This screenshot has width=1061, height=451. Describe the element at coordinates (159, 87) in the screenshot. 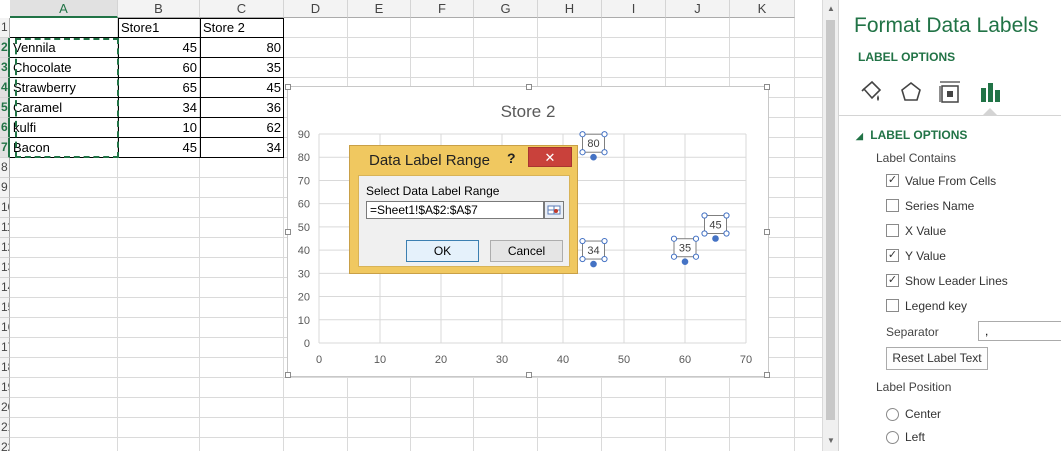

I see `value-cell: 65` at that location.